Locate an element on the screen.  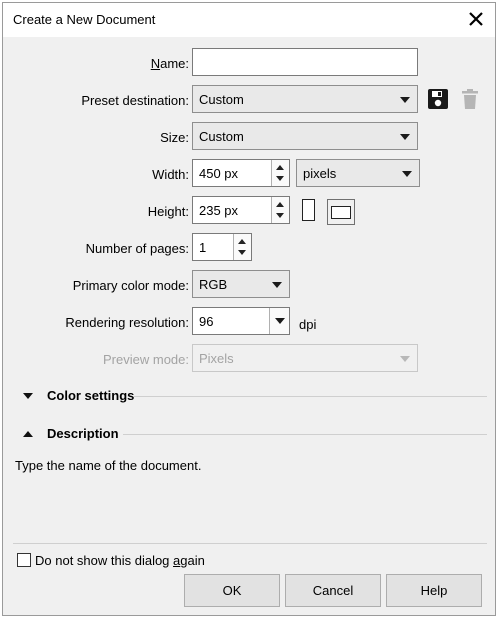
resolution-label: Rendering resolution: is located at coordinates (127, 322).